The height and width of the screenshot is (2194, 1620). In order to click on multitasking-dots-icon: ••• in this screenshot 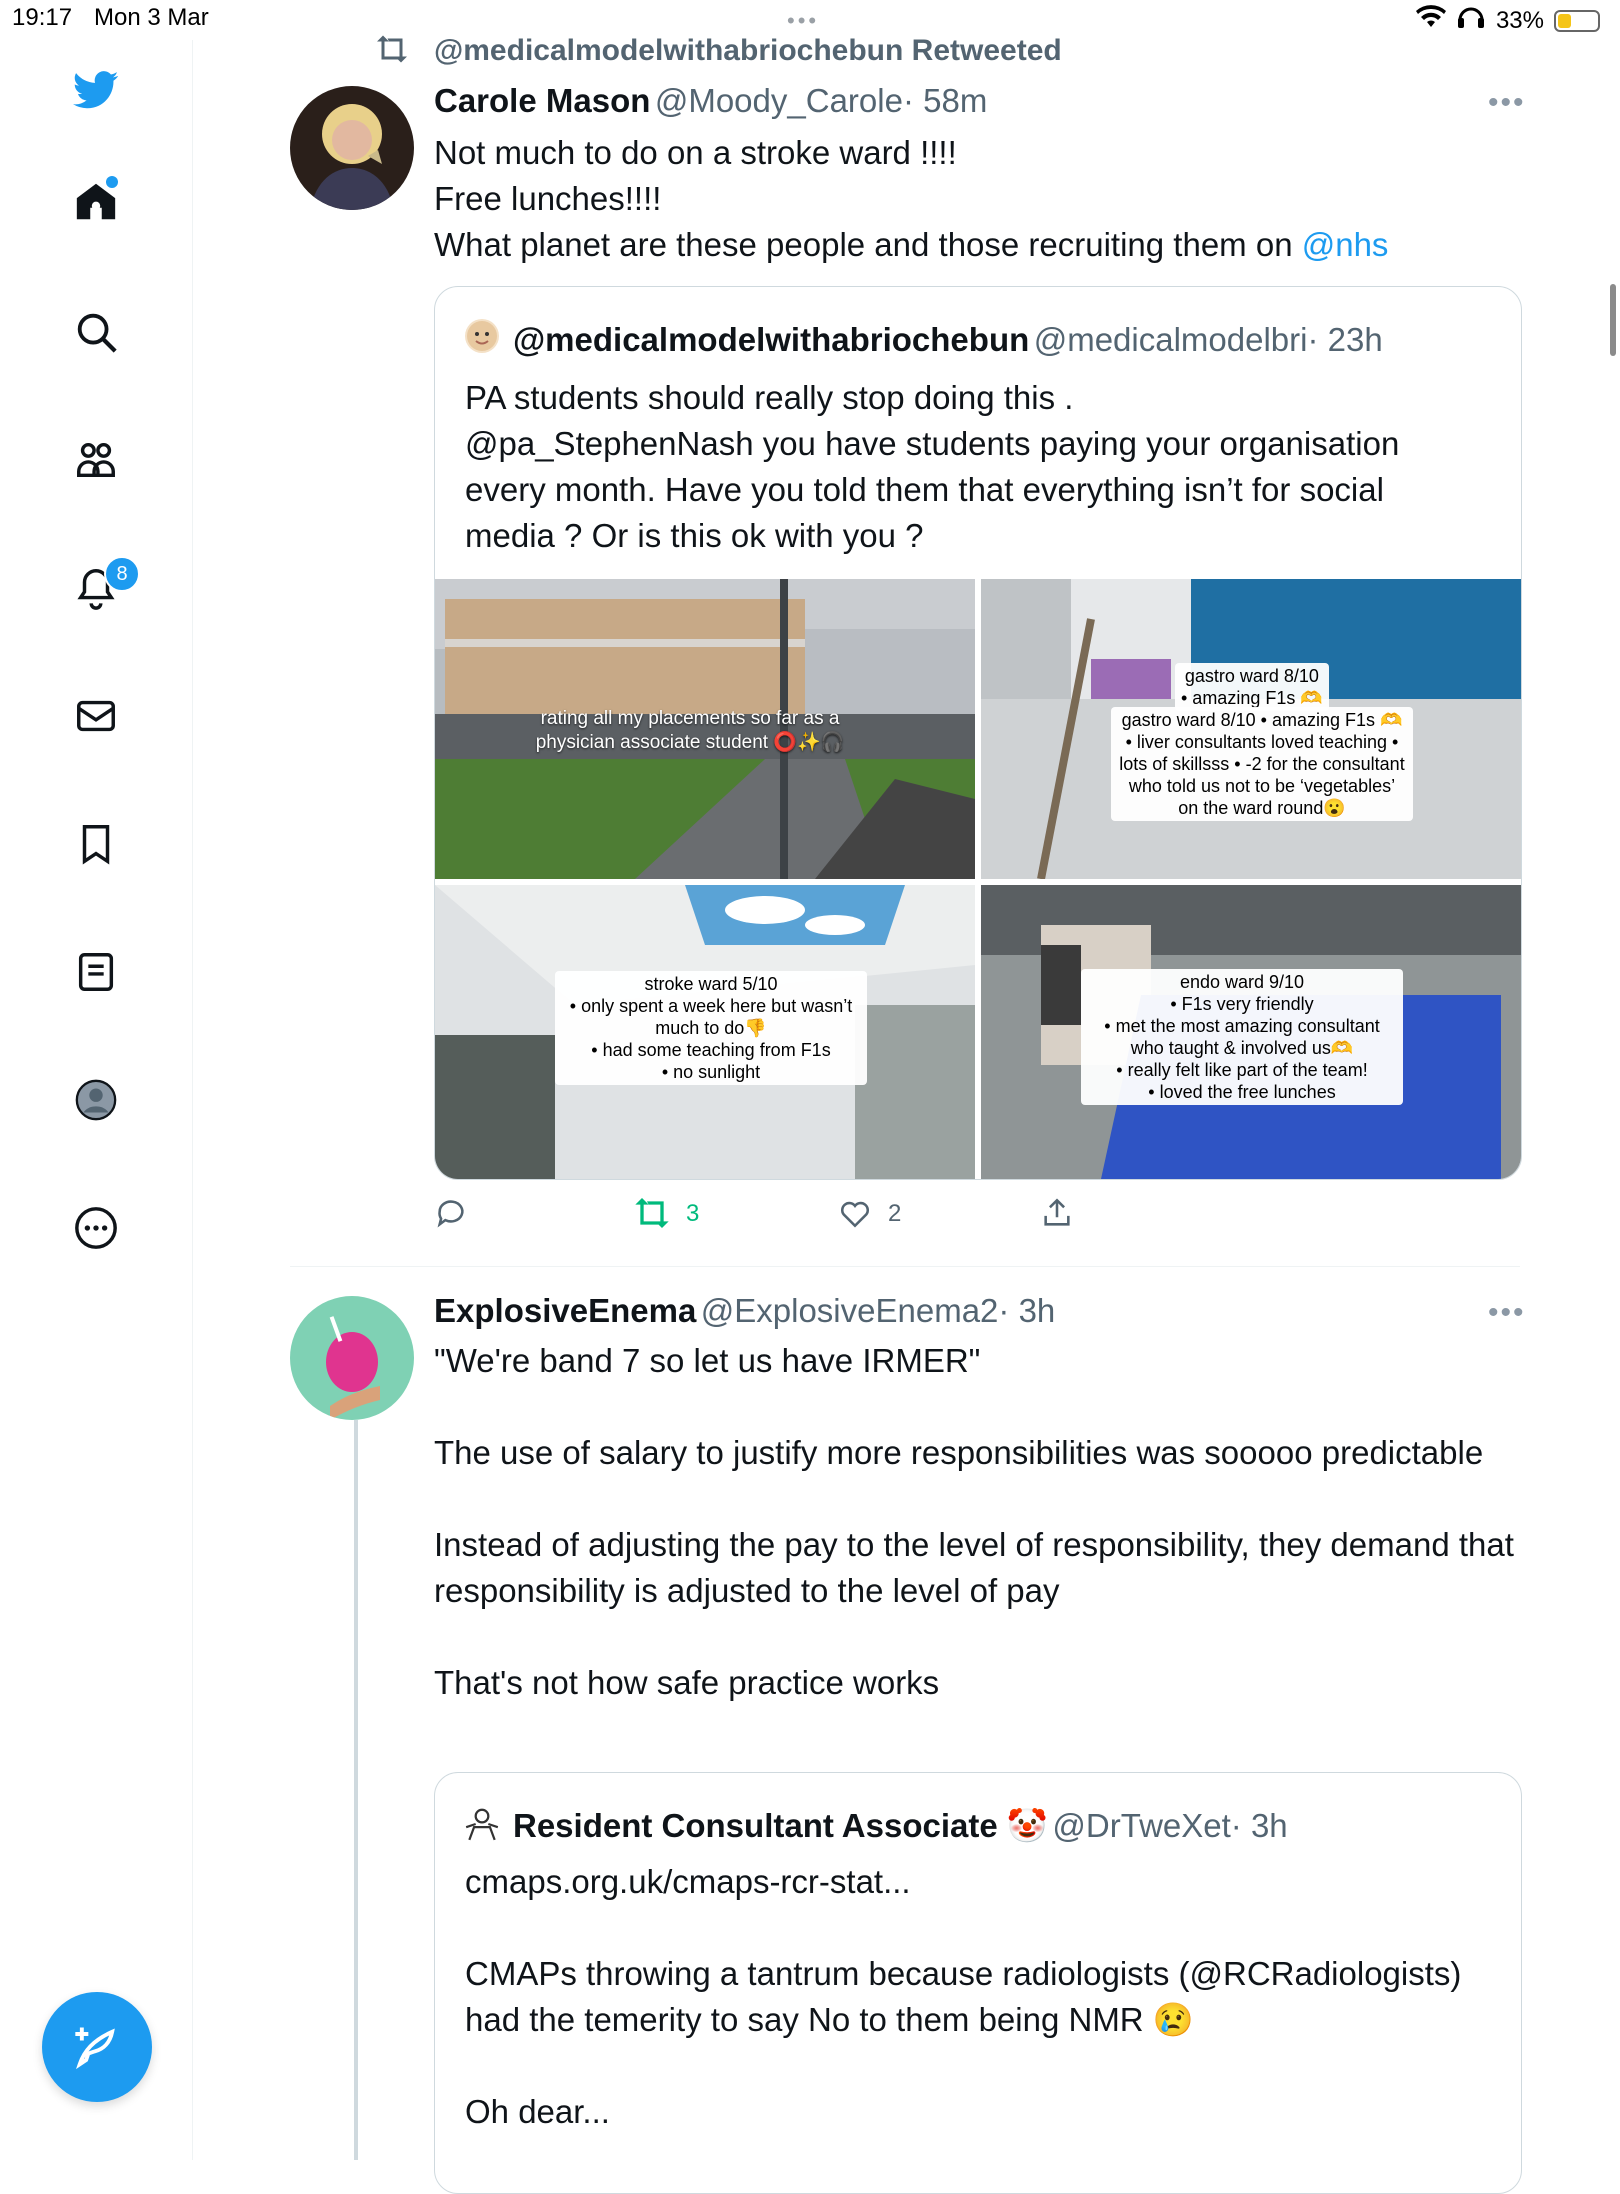, I will do `click(803, 21)`.